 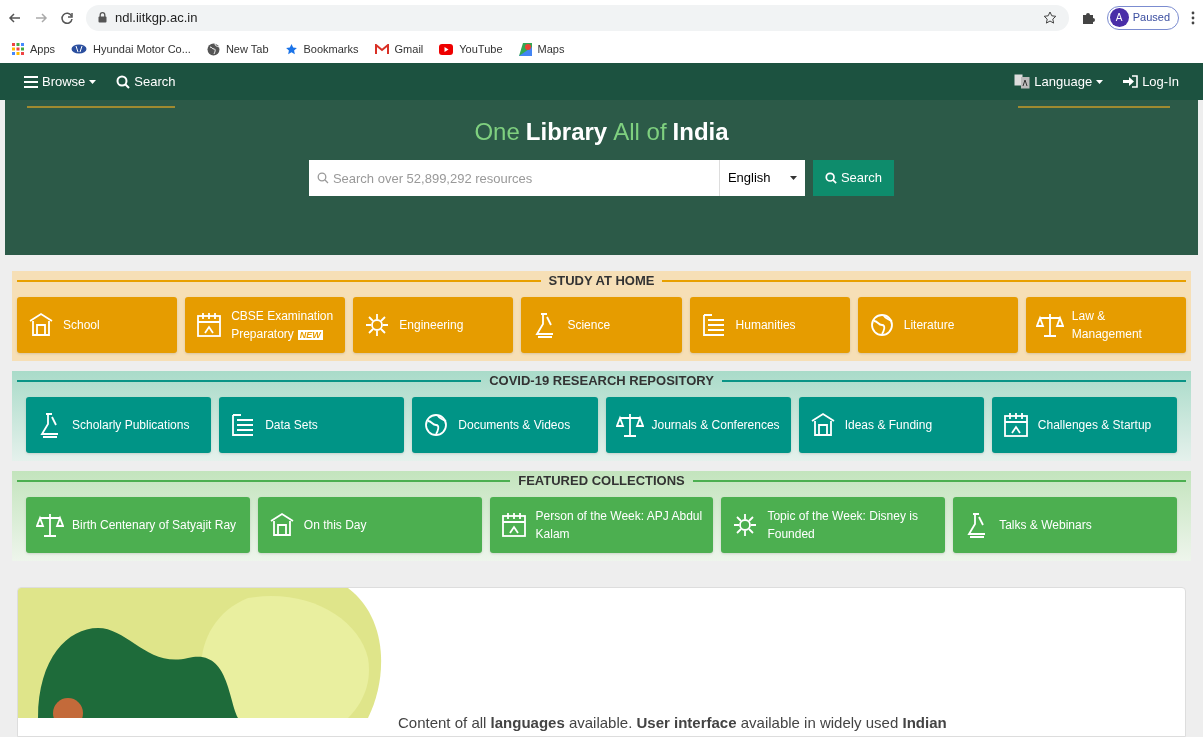 What do you see at coordinates (79, 49) in the screenshot?
I see `oval-logo-icon` at bounding box center [79, 49].